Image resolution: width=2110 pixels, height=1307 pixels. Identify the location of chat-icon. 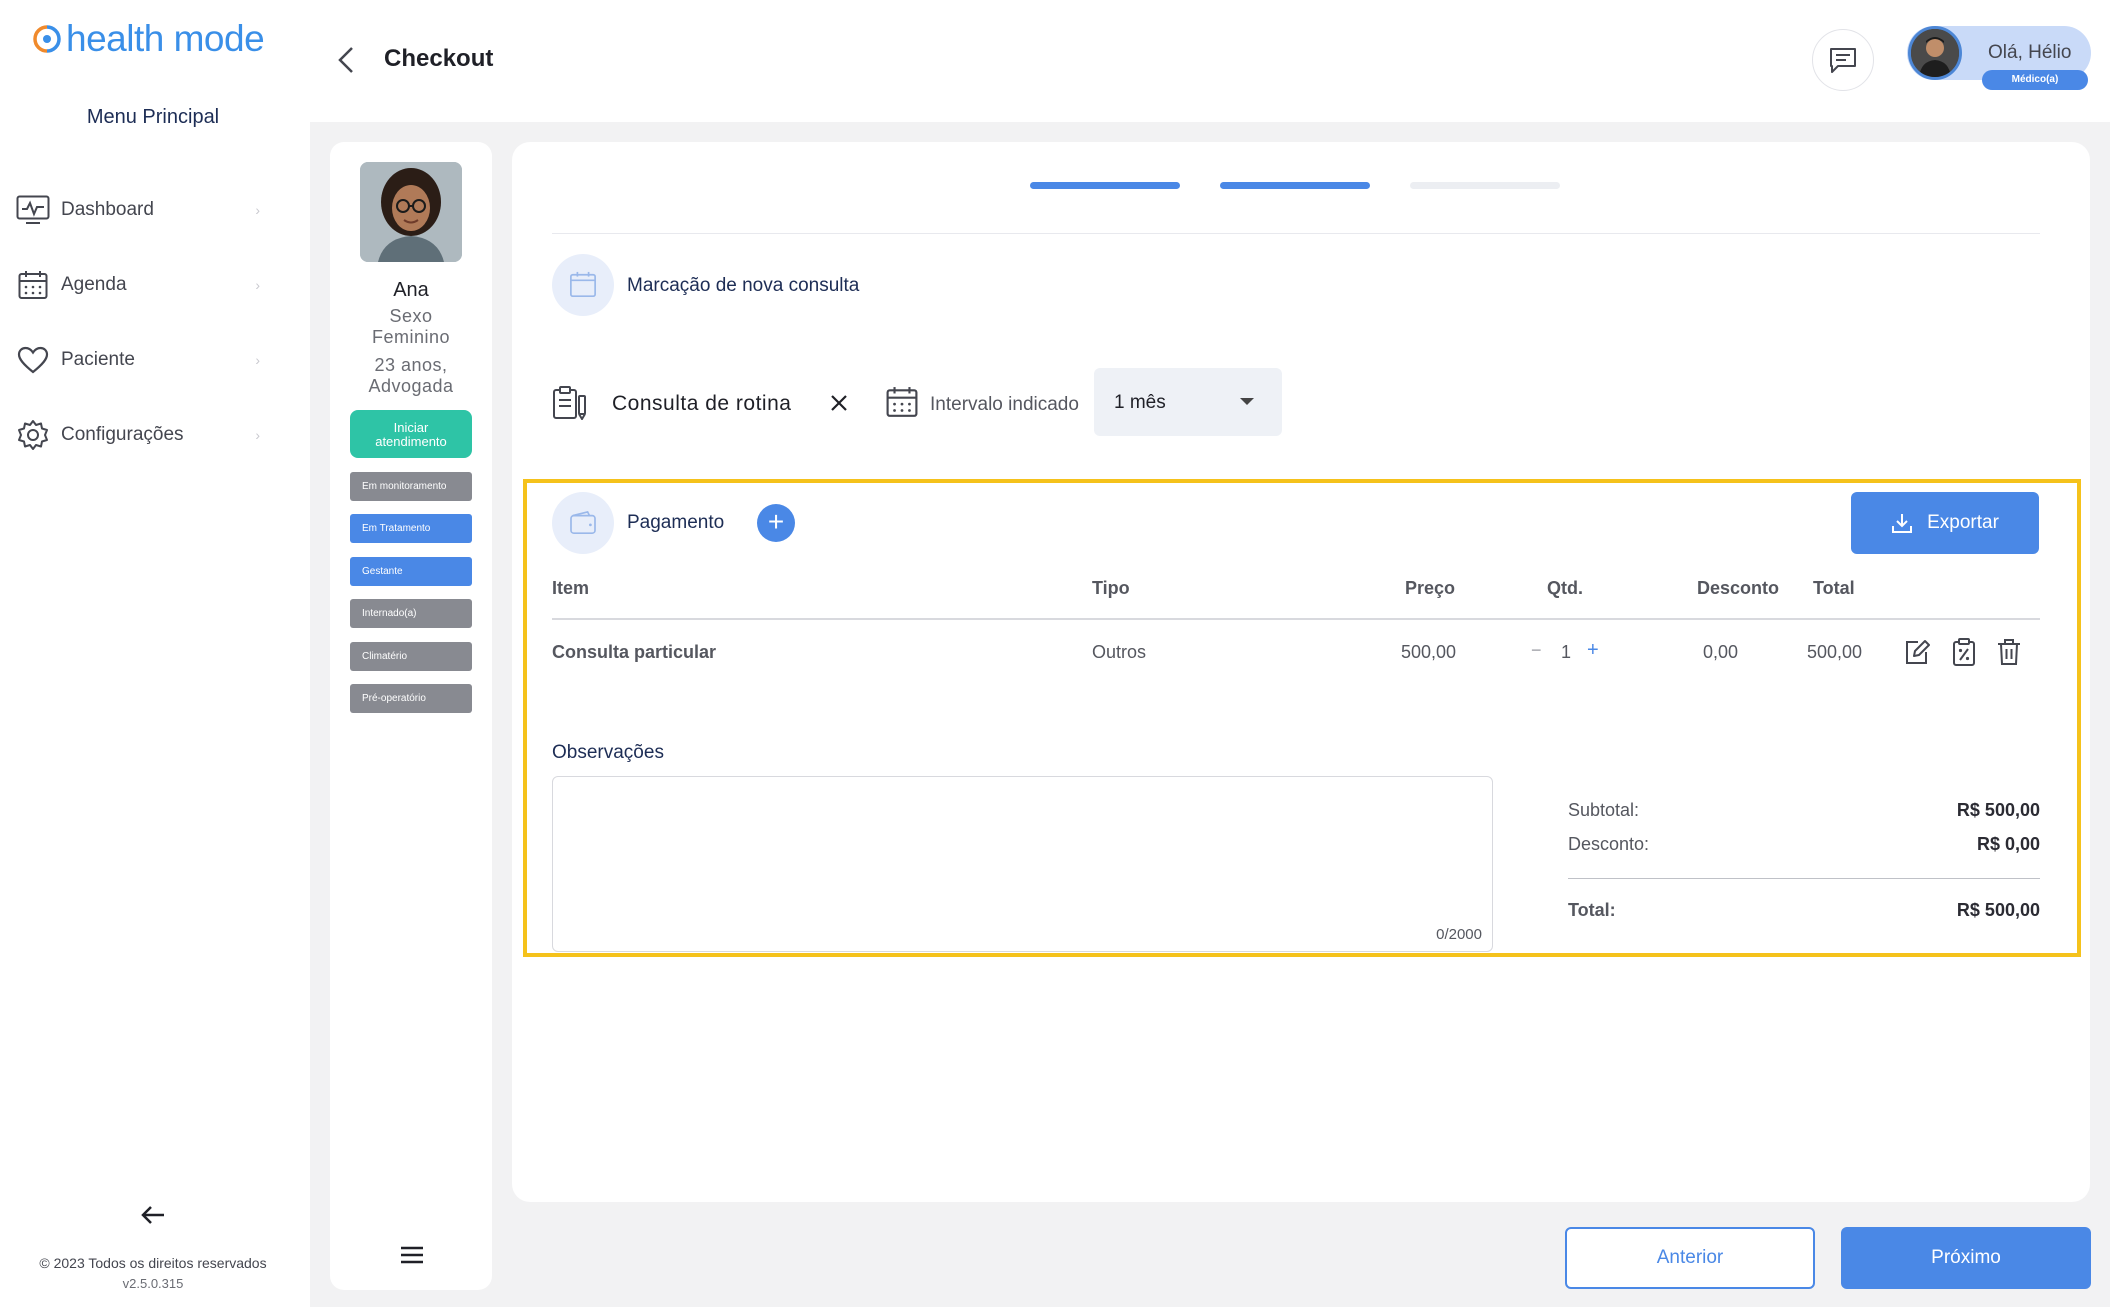
(1843, 60).